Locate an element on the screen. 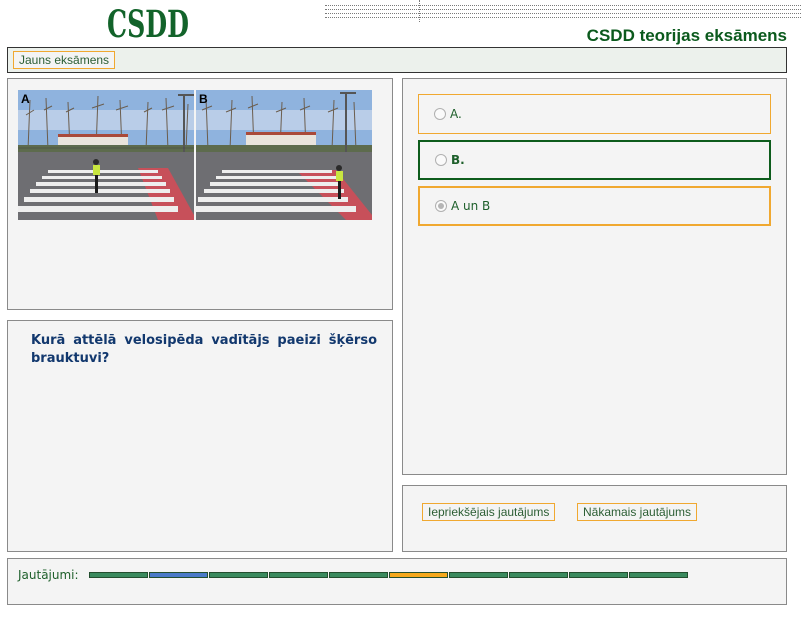 The image size is (801, 620). answer-label-a: A. is located at coordinates (456, 114).